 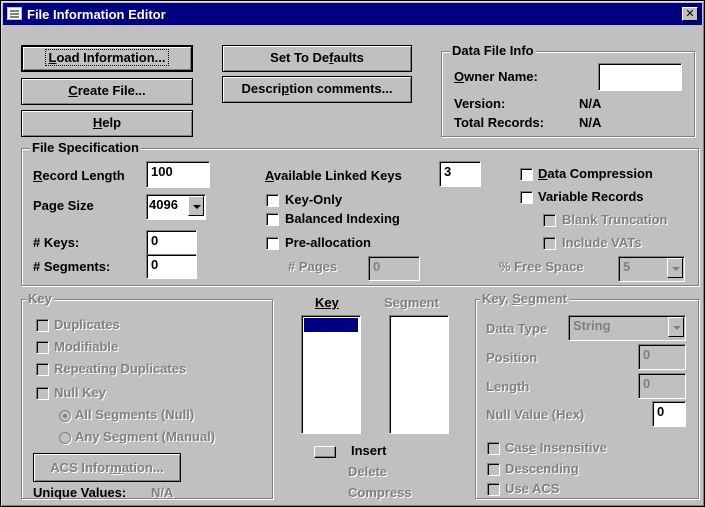 I want to click on case-insensitive-checkbox, so click(x=493, y=448).